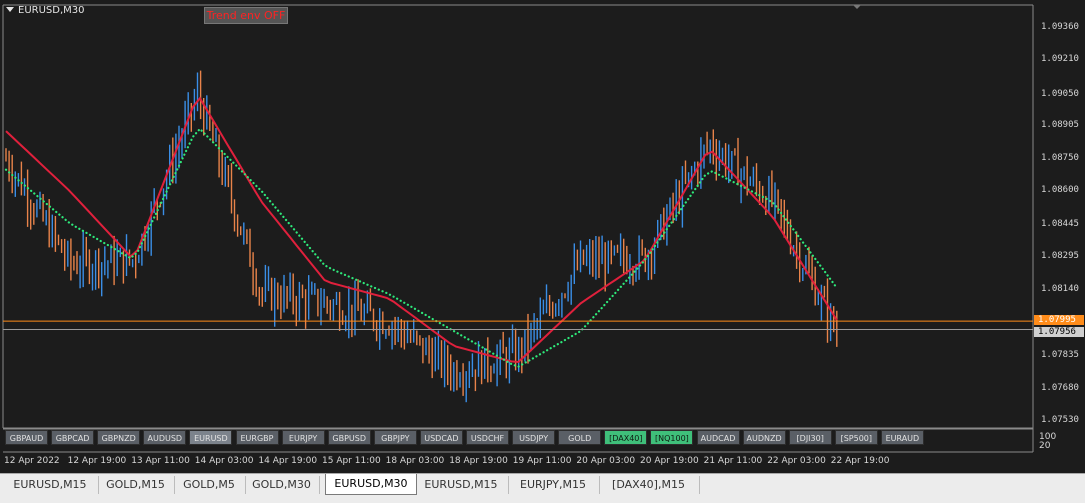  What do you see at coordinates (303, 437) in the screenshot?
I see `symbol-button: EURJPY` at bounding box center [303, 437].